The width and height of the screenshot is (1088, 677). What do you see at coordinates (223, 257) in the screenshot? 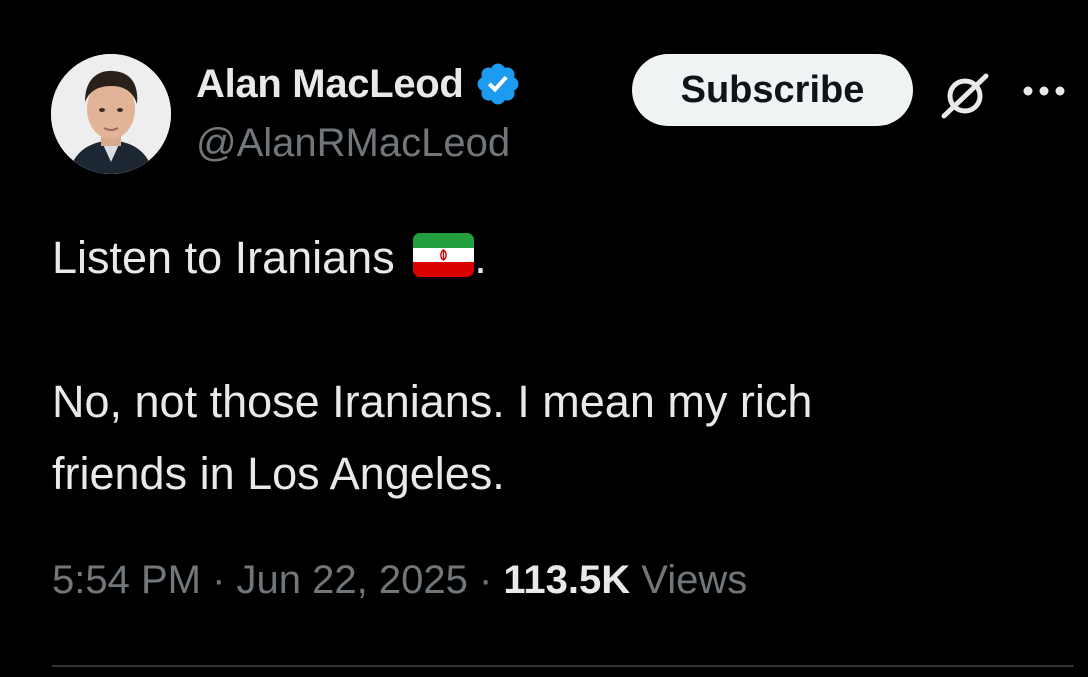
I see `tweet-line-1-text: Listen to Iranians` at bounding box center [223, 257].